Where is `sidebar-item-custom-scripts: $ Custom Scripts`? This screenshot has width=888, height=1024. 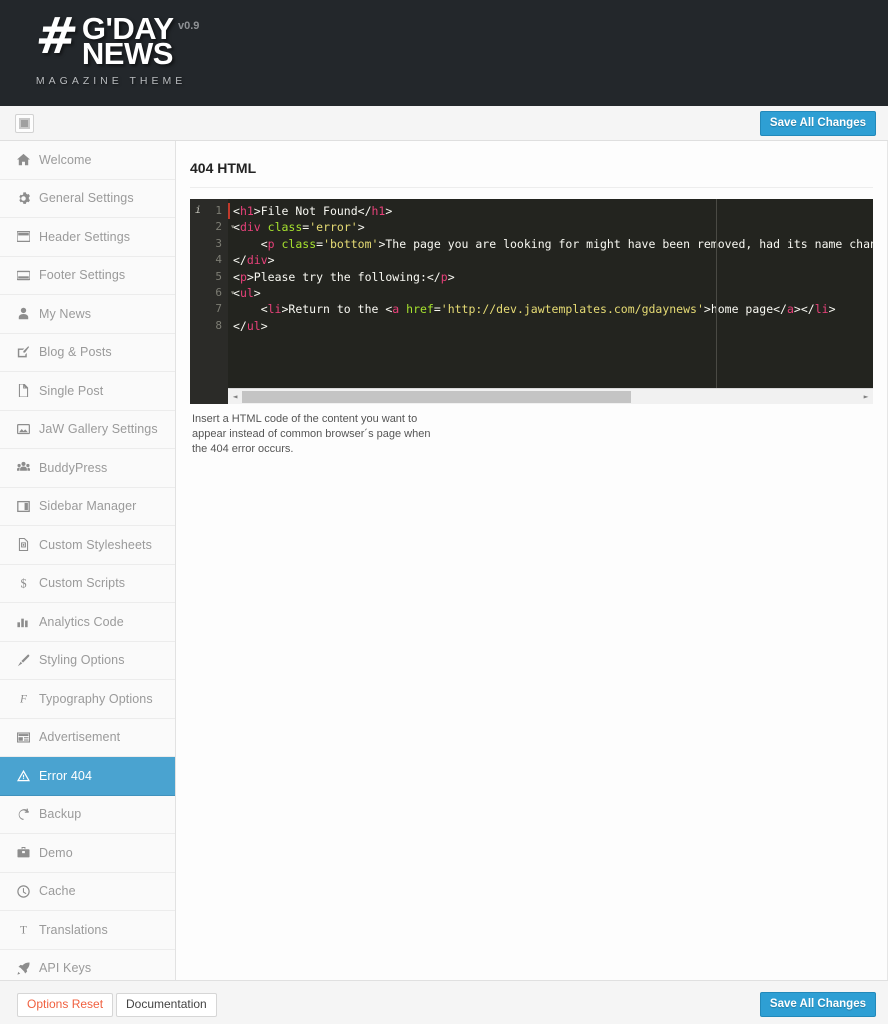 sidebar-item-custom-scripts: $ Custom Scripts is located at coordinates (87, 583).